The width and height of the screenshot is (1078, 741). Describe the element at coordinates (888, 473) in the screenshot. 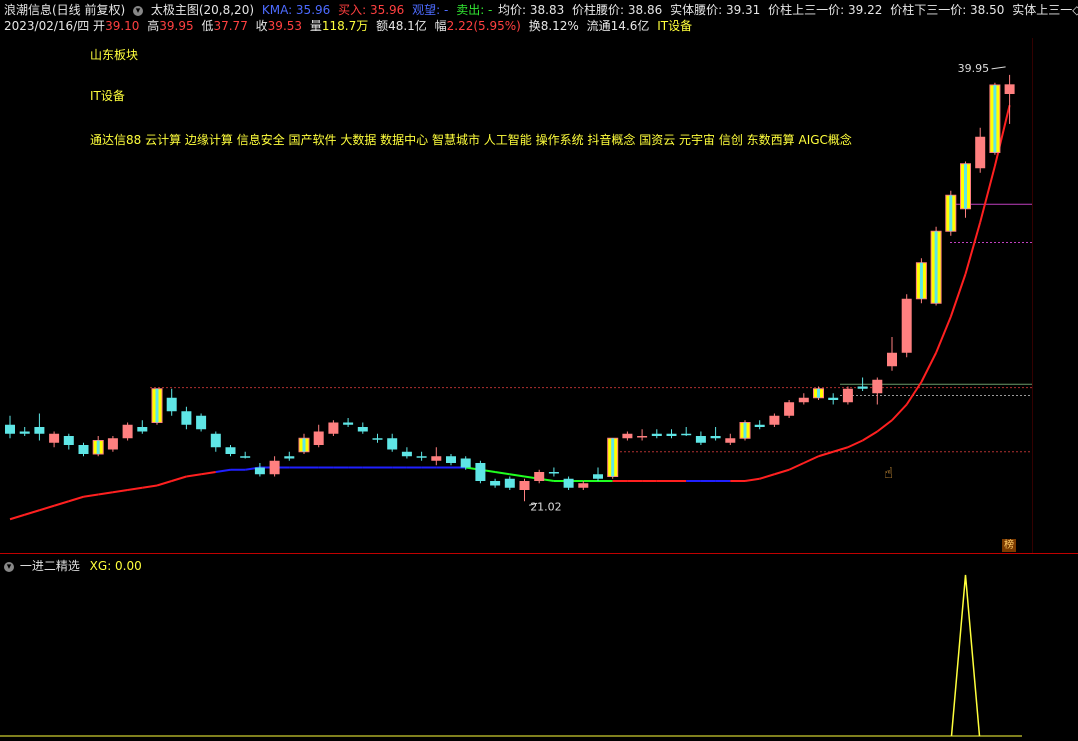

I see `hand-cursor-icon: ☝` at that location.